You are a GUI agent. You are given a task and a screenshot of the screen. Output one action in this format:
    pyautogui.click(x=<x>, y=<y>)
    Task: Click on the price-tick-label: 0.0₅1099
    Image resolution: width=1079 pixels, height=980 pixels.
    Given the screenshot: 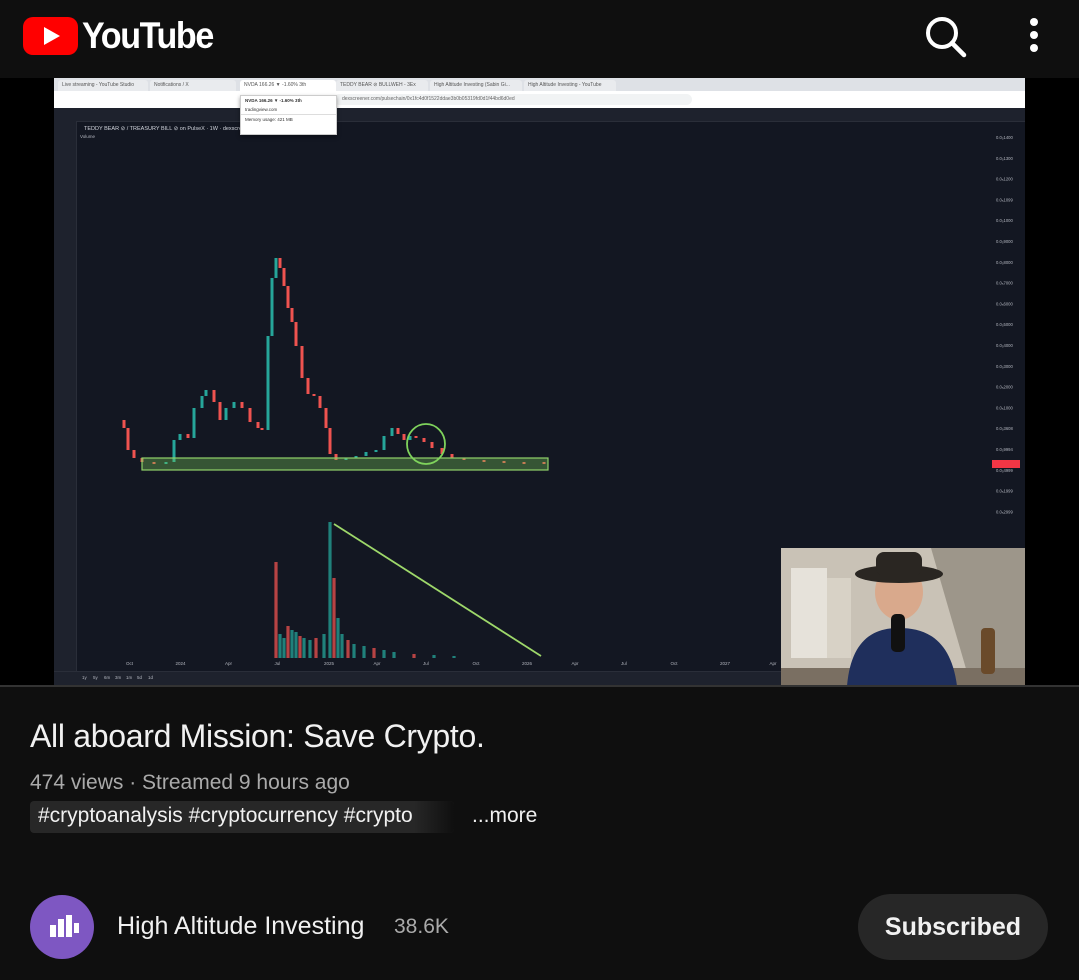 What is the action you would take?
    pyautogui.click(x=1004, y=199)
    